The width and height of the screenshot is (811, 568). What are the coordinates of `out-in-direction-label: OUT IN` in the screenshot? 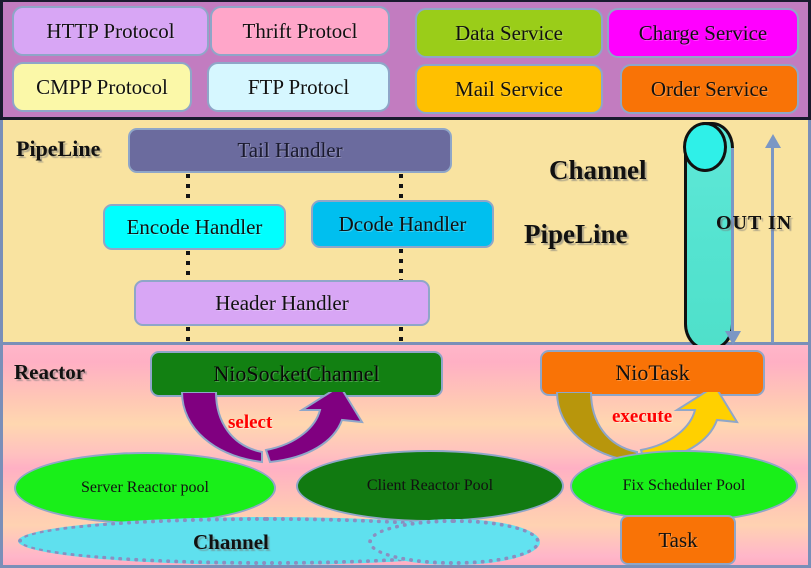 It's located at (754, 223).